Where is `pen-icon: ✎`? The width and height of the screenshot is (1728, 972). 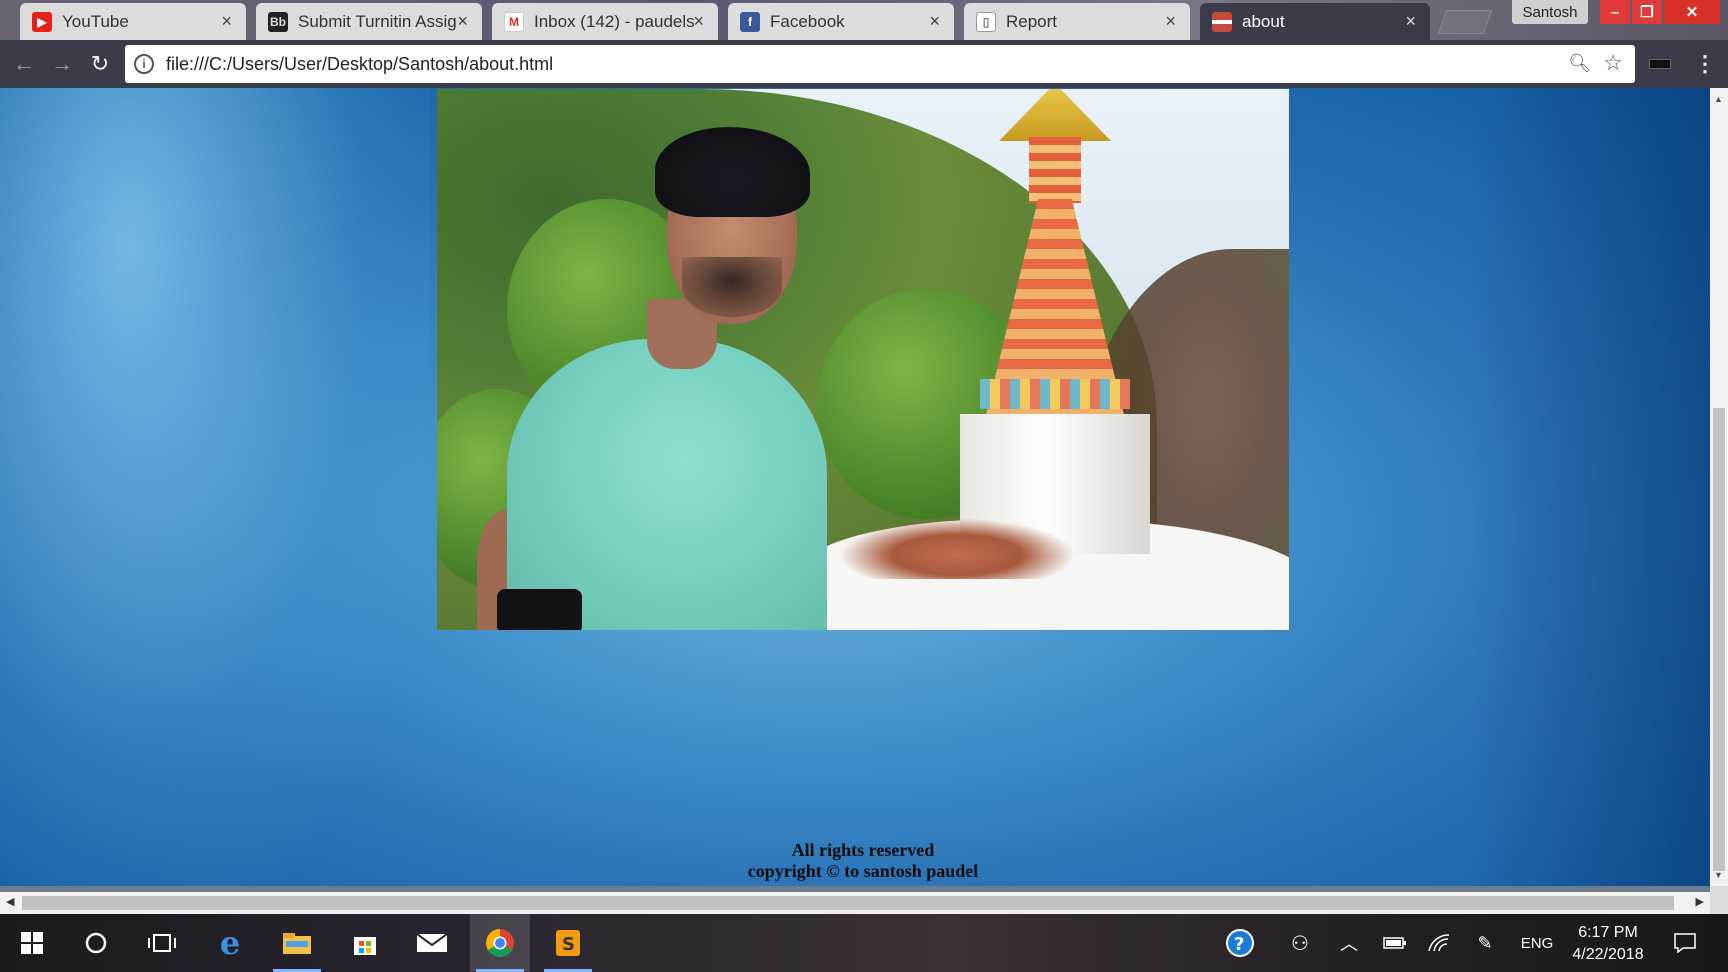 pen-icon: ✎ is located at coordinates (1485, 943).